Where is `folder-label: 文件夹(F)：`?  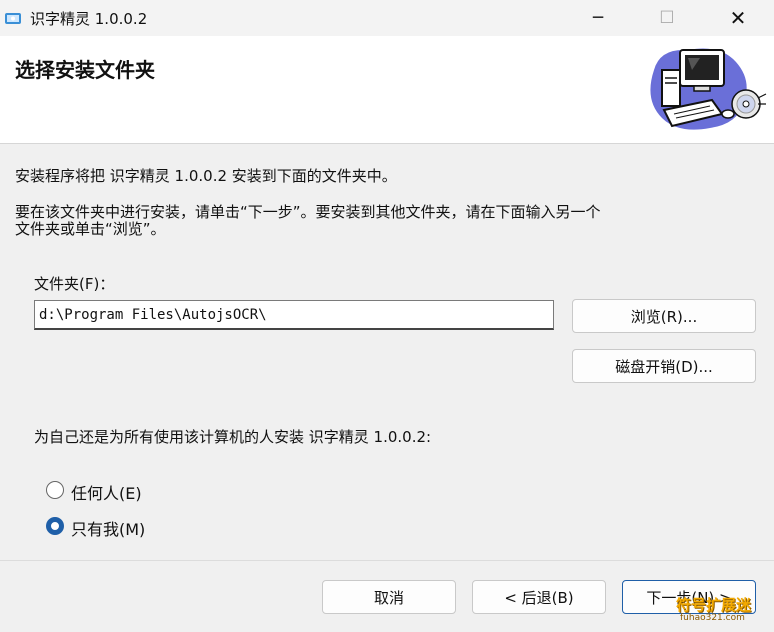 folder-label: 文件夹(F)： is located at coordinates (74, 284).